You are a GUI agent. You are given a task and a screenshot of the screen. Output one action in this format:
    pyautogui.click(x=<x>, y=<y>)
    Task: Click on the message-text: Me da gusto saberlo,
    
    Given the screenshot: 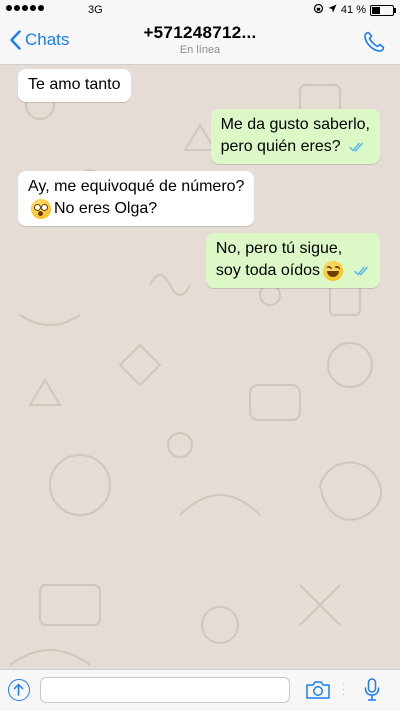 What is the action you would take?
    pyautogui.click(x=295, y=124)
    